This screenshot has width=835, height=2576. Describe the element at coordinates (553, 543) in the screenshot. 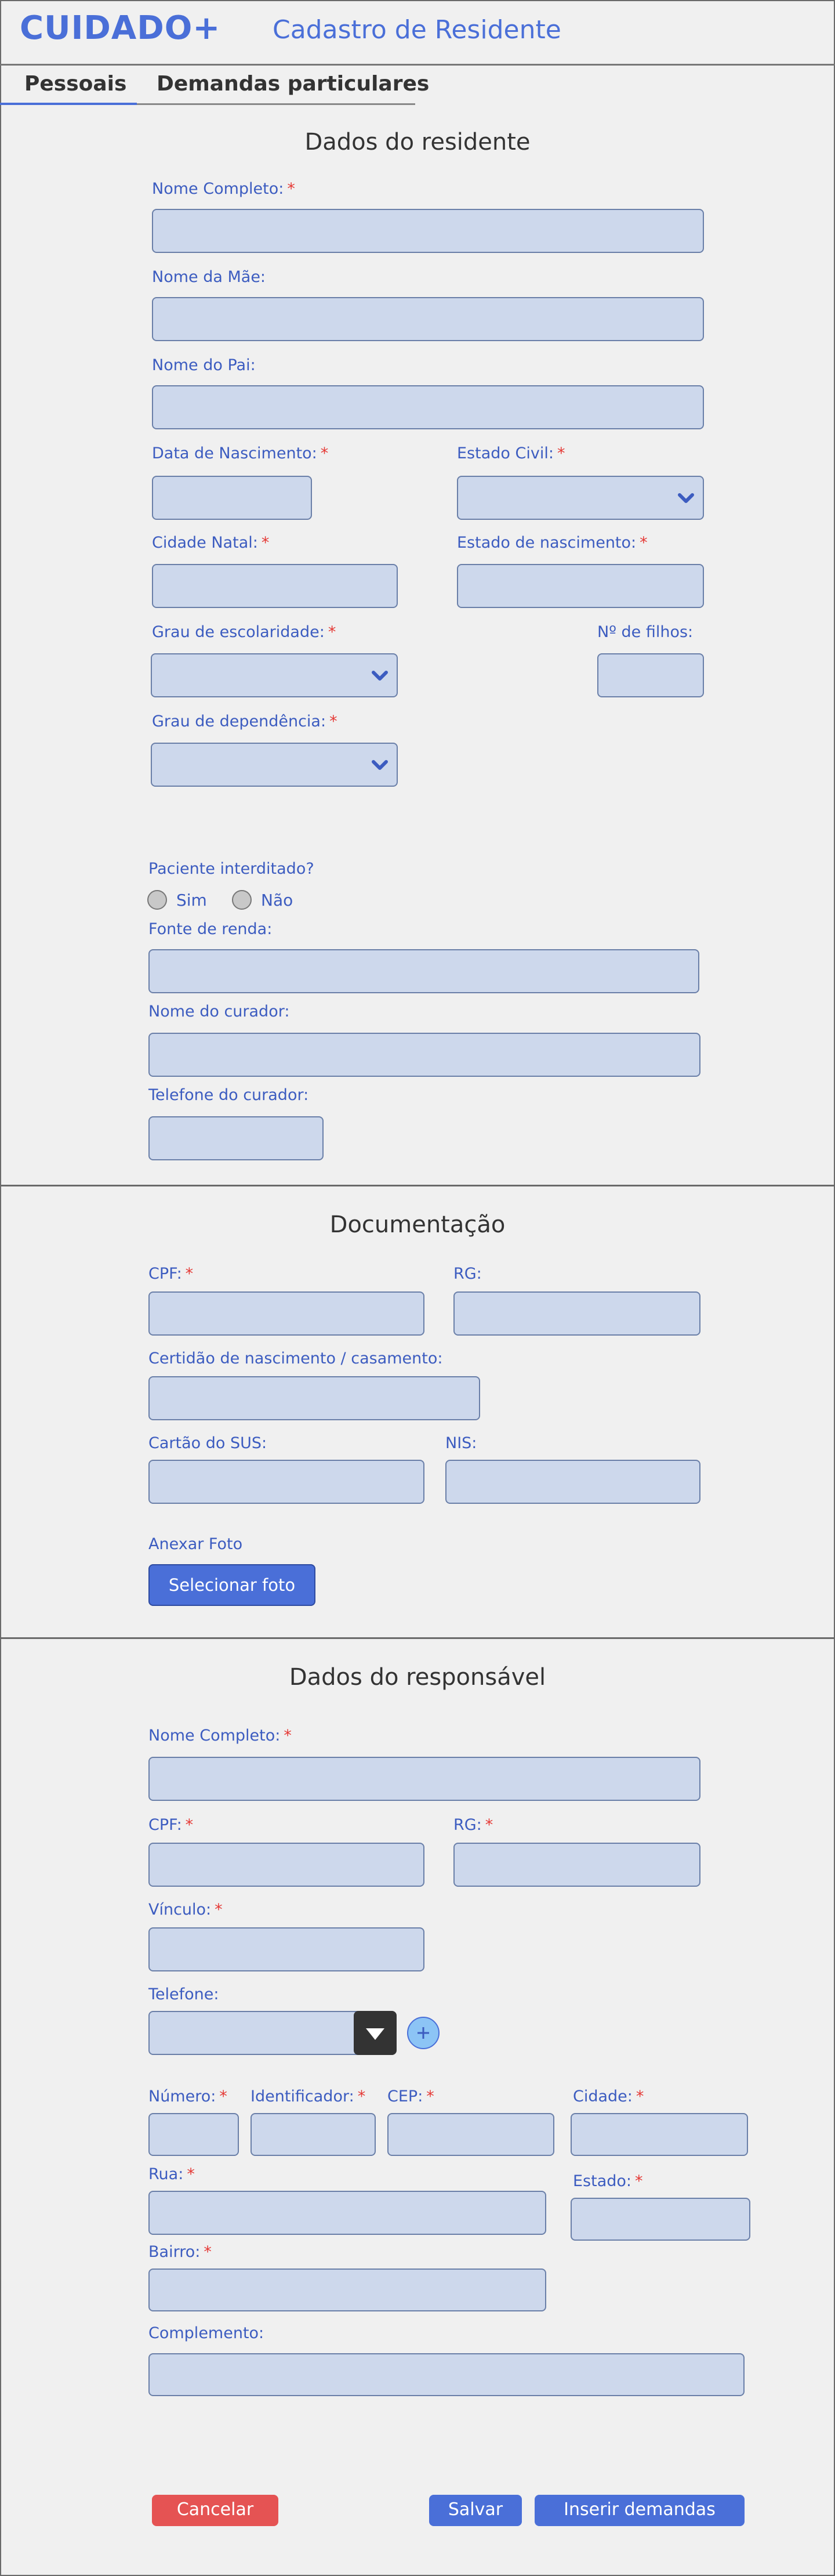

I see `label-estado-nascimento: Estado de nascimento: *` at that location.